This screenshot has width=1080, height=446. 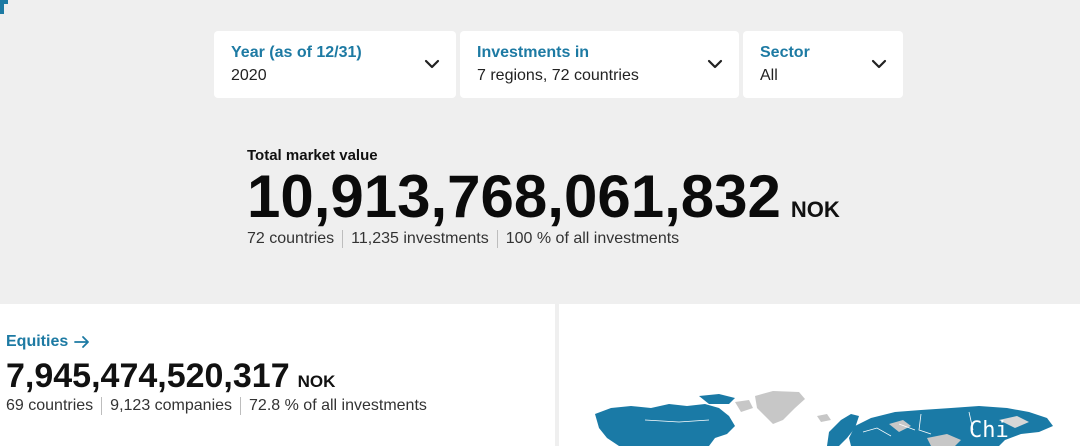 I want to click on sector-filter-value: All, so click(x=769, y=75).